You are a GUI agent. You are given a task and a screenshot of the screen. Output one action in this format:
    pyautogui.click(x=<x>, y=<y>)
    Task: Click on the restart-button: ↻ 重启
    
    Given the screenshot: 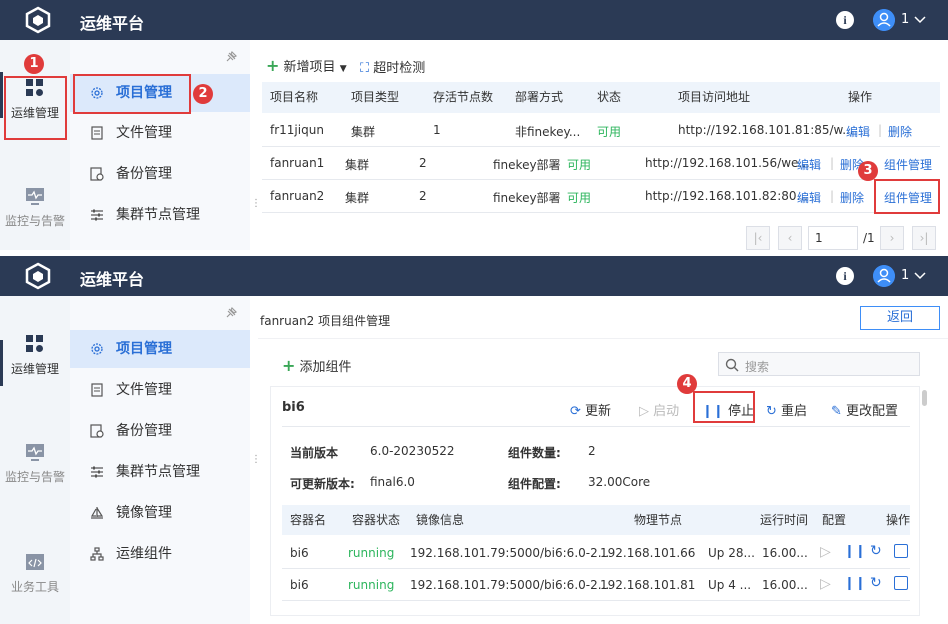 What is the action you would take?
    pyautogui.click(x=786, y=409)
    